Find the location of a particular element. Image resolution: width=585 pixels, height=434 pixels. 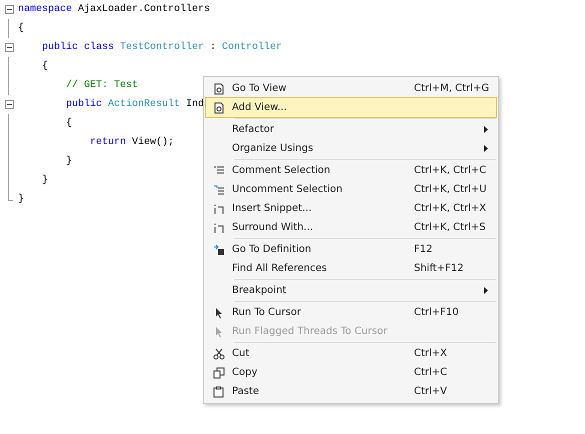

code-line: public class TestController : Controller is located at coordinates (161, 47).